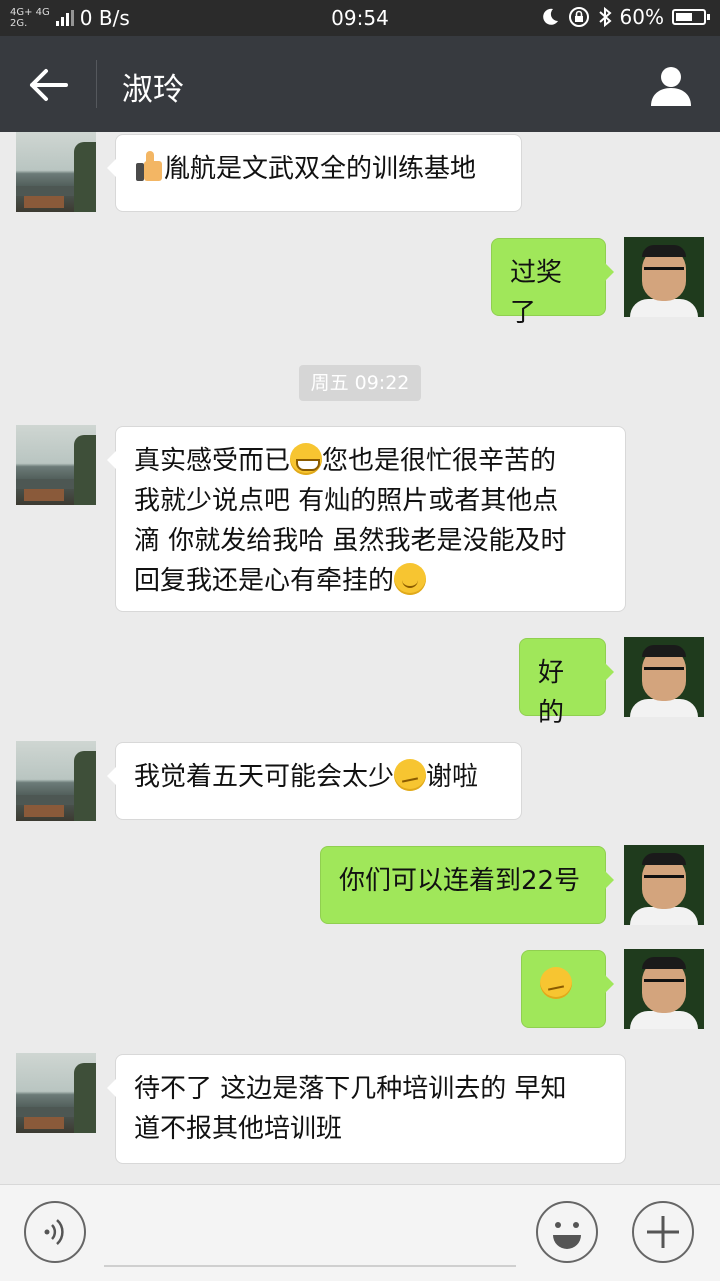  I want to click on outgoing-message: 过奖了, so click(552, 283).